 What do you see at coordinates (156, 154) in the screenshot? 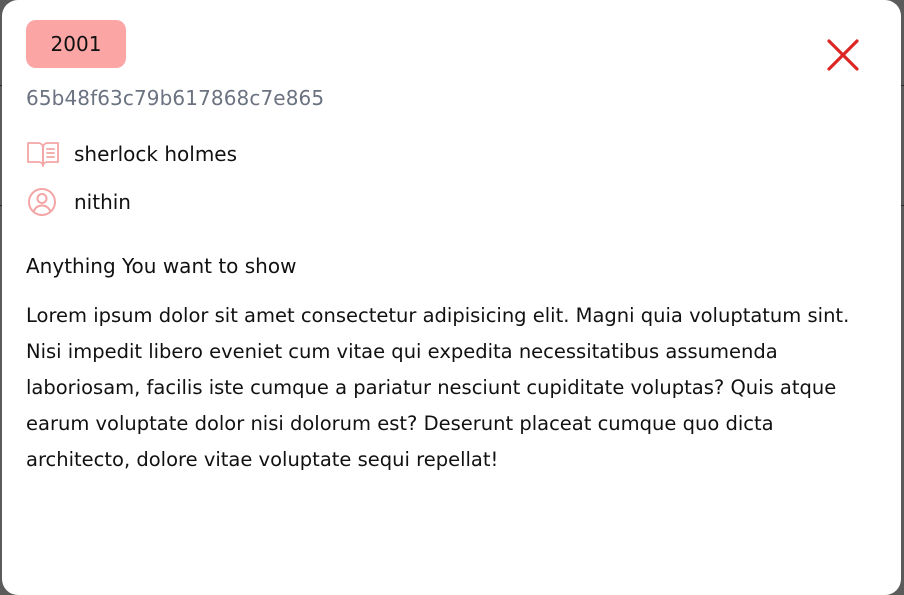
I see `book-title: sherlock holmes` at bounding box center [156, 154].